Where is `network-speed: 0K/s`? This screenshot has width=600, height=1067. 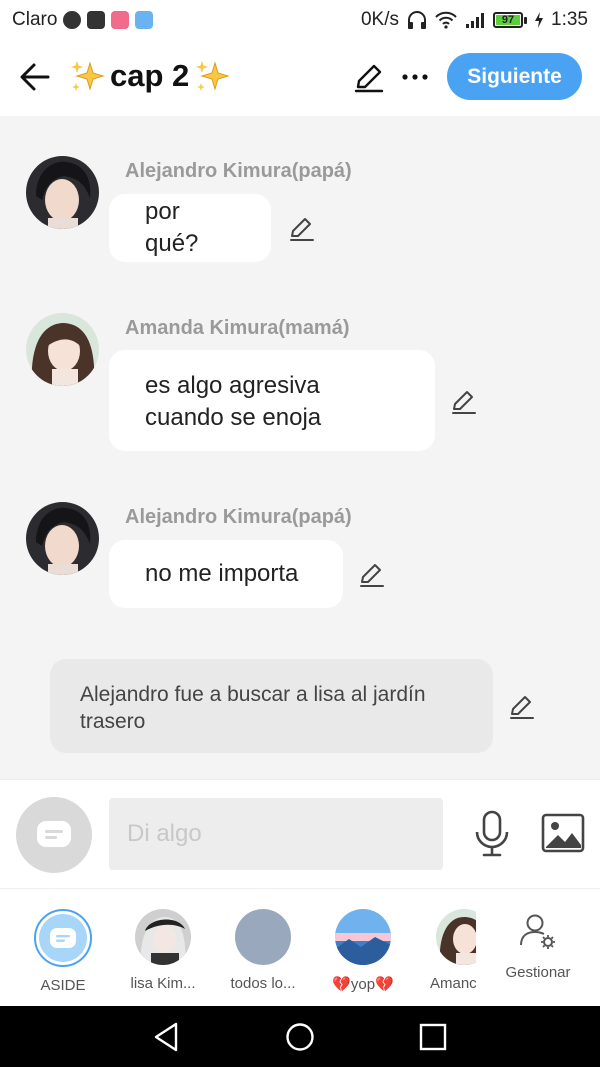
network-speed: 0K/s is located at coordinates (380, 19).